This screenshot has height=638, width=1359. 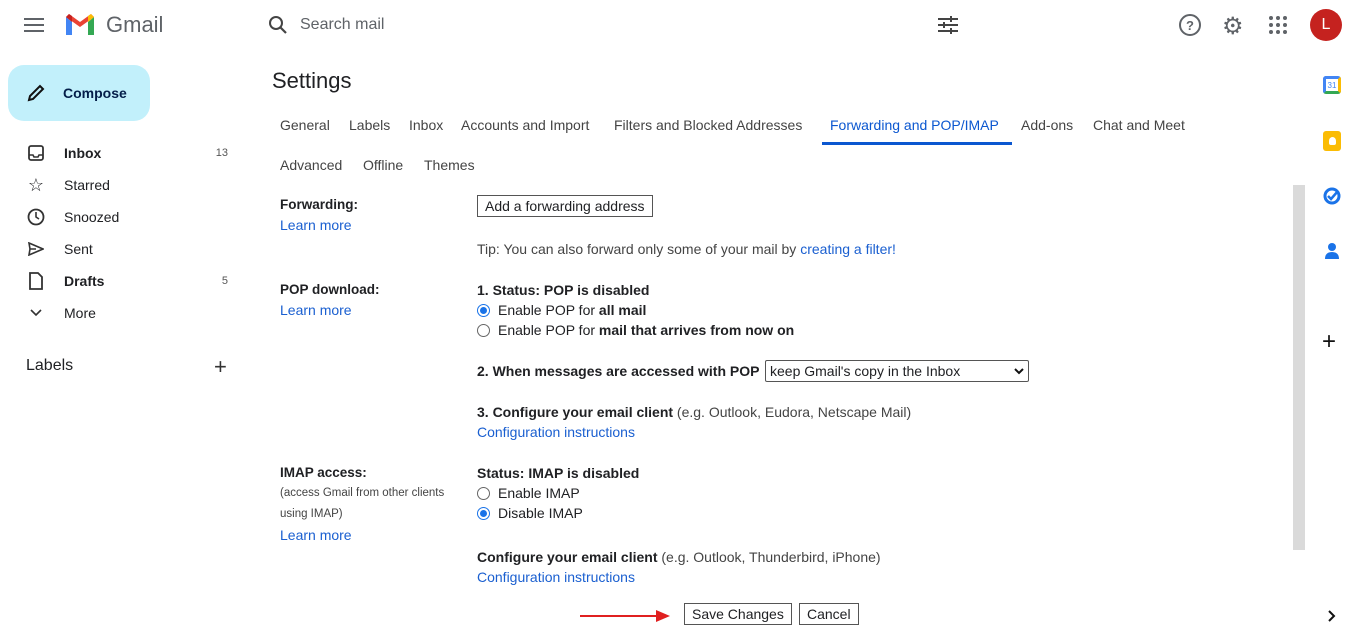 I want to click on pop-access-label: 2. When messages are accessed with POP, so click(x=618, y=371).